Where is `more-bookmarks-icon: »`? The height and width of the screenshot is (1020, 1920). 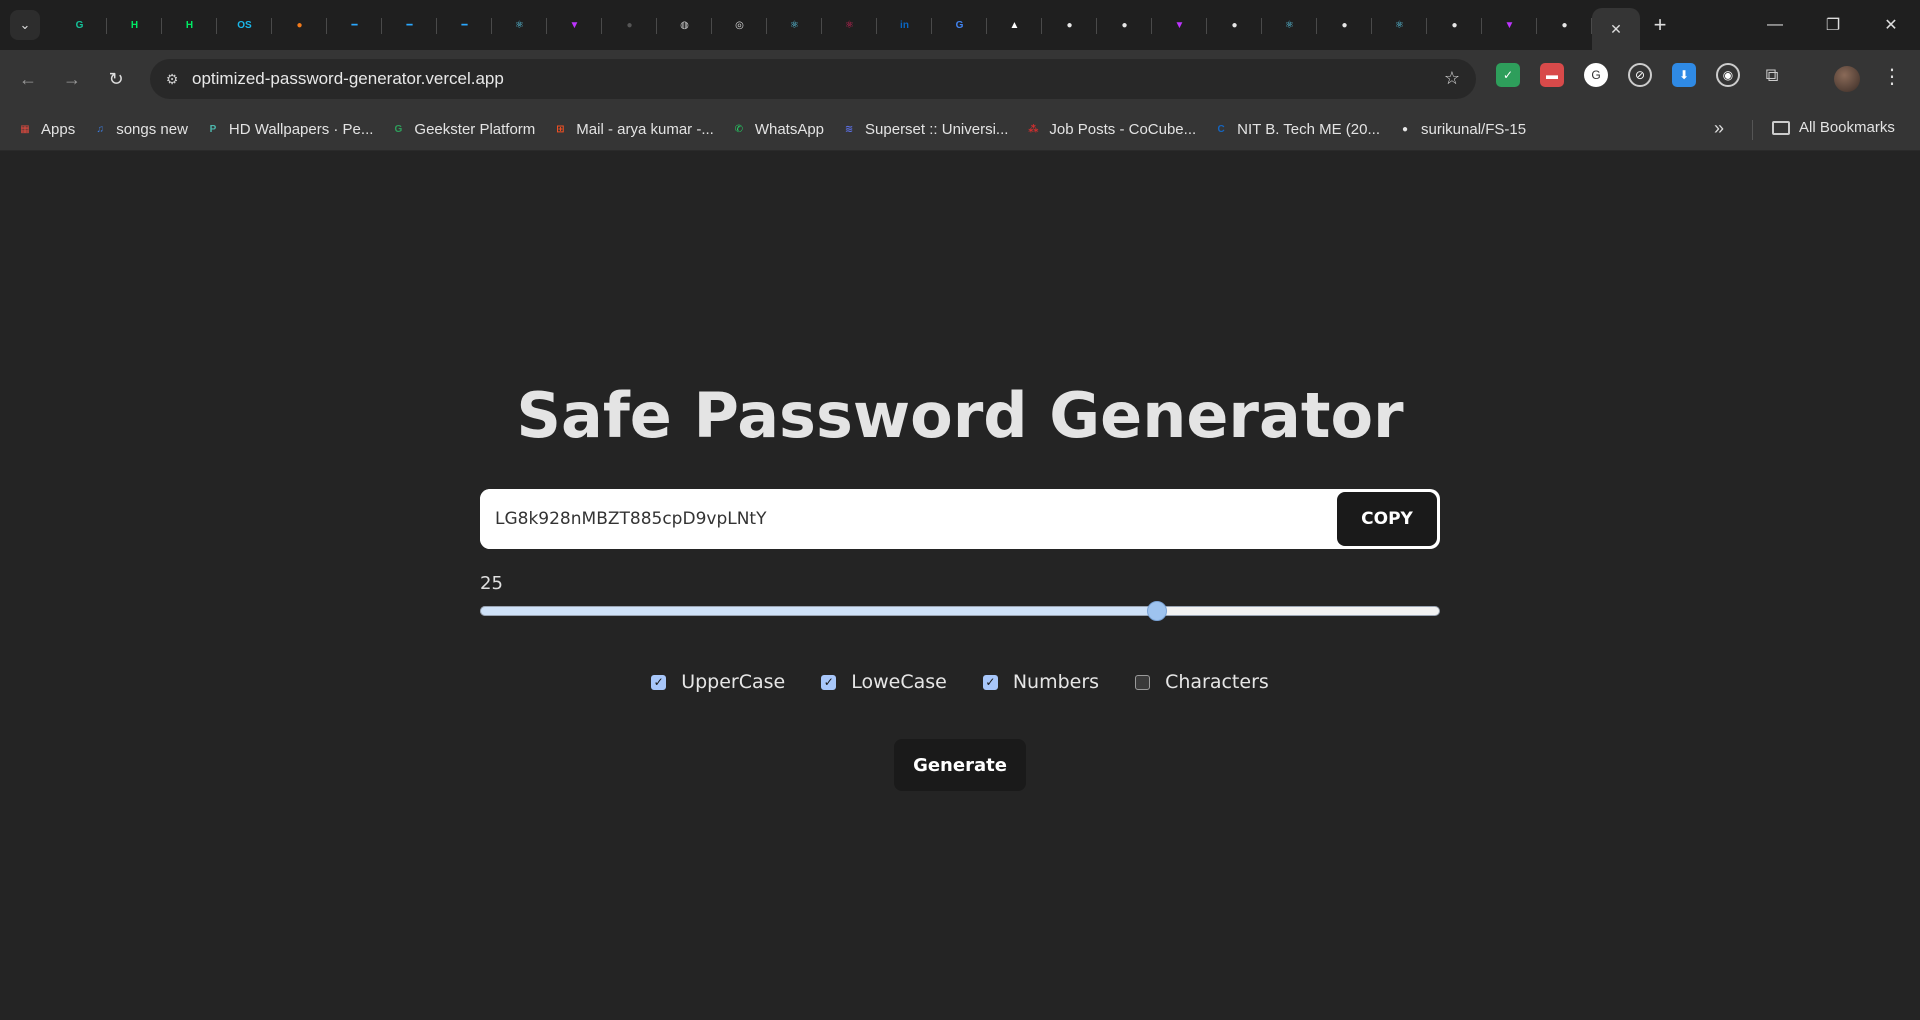 more-bookmarks-icon: » is located at coordinates (1719, 128).